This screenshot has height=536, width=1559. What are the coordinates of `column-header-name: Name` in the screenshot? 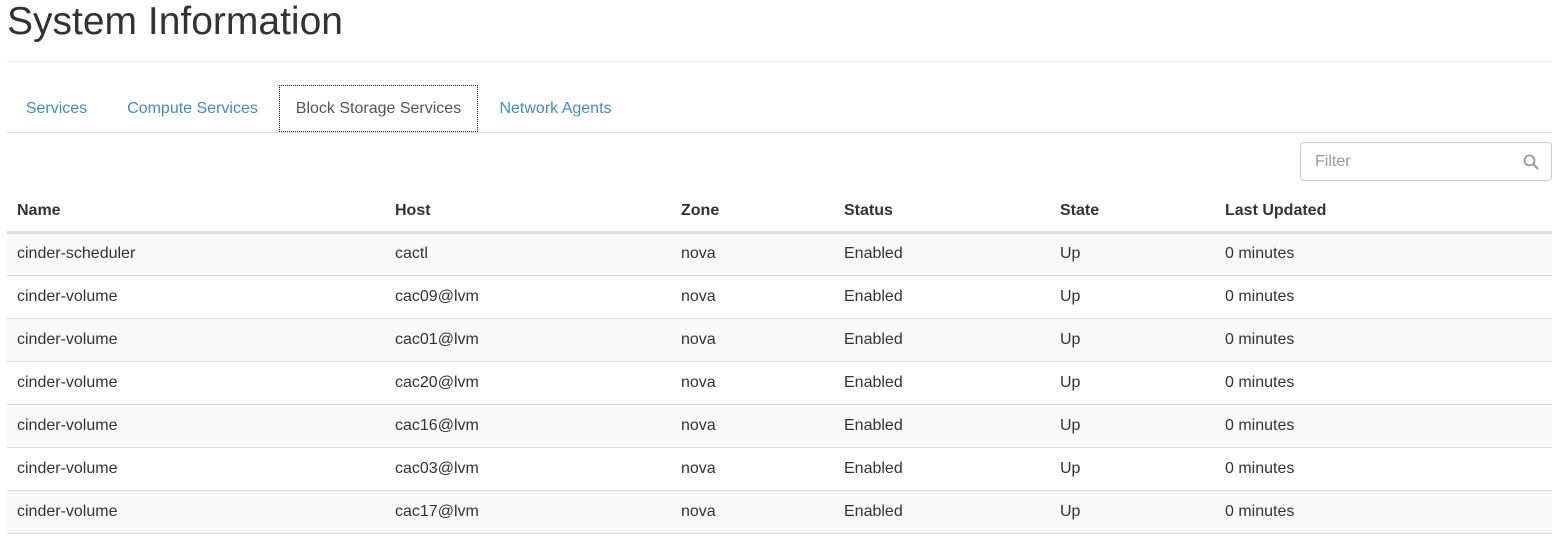 It's located at (196, 212).